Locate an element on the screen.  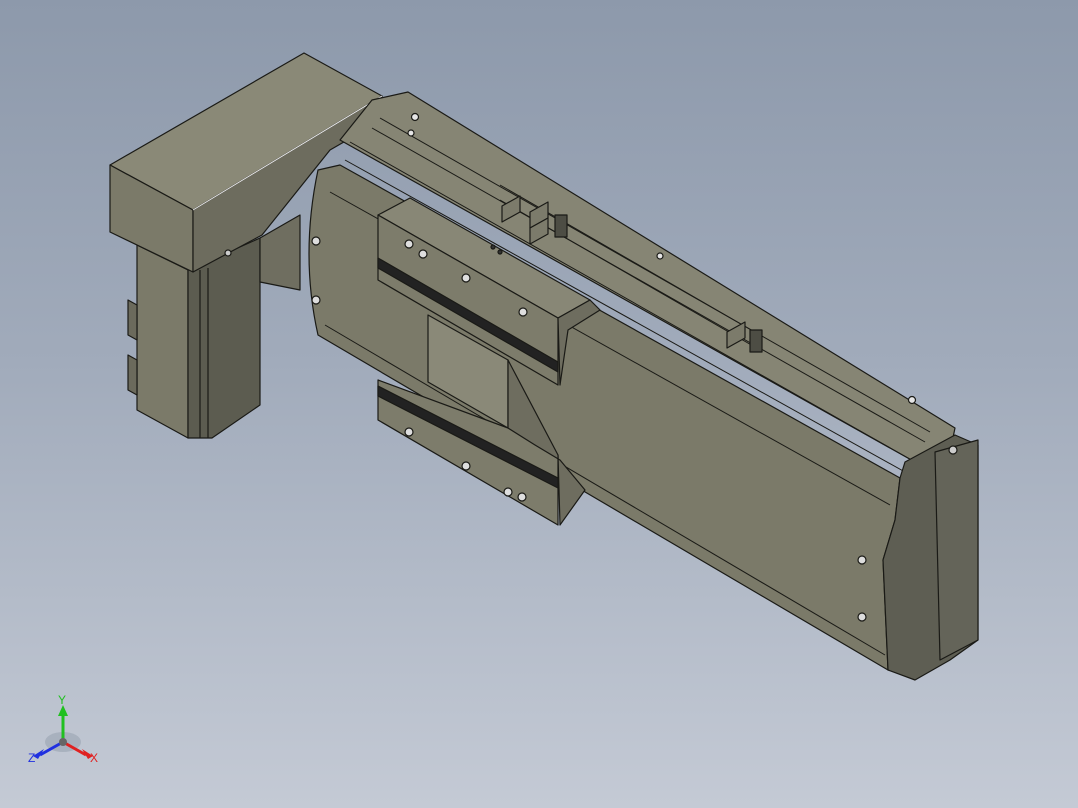
z-axis-label: Z is located at coordinates (31, 758).